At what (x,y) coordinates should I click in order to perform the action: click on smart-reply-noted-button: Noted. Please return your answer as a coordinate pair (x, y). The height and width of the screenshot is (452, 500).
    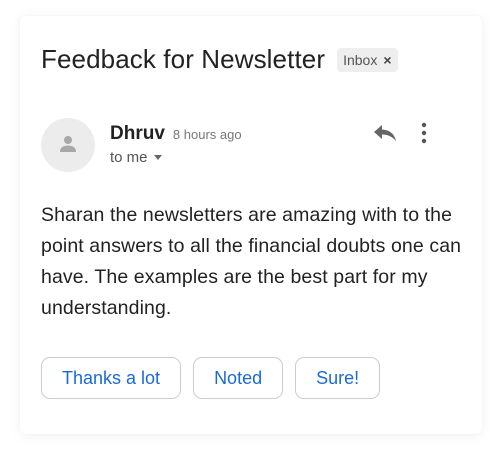
    Looking at the image, I should click on (238, 378).